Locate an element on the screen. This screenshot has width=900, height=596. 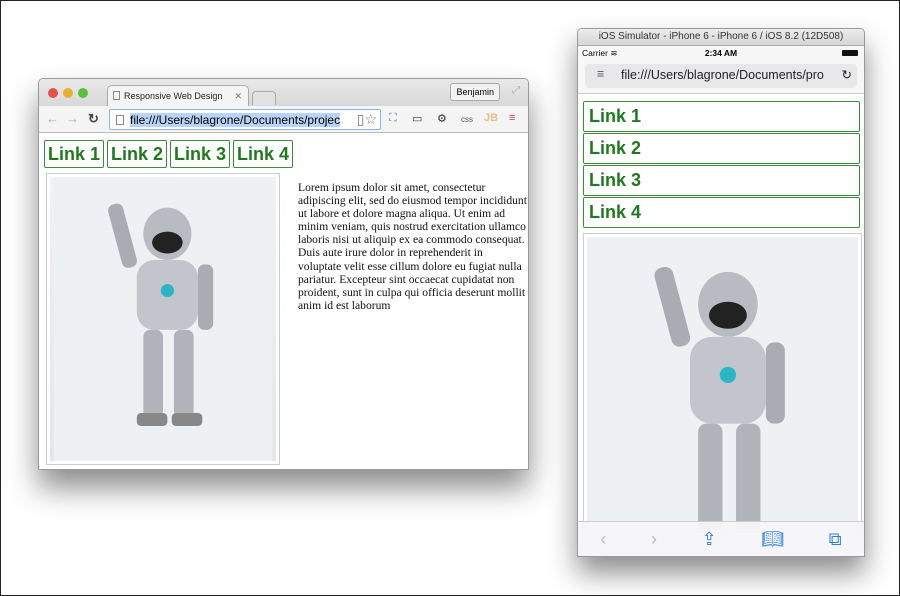
url-text: file:///Users/blagrone/Documents/projec is located at coordinates (235, 120).